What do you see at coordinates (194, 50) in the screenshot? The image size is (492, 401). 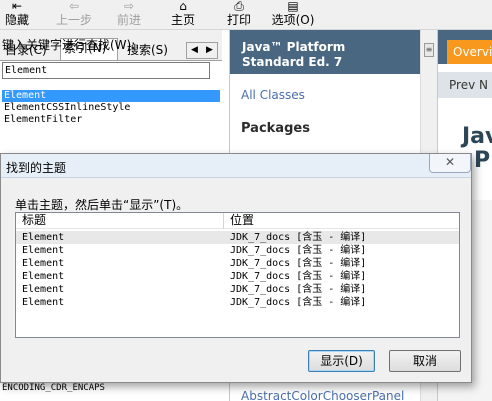 I see `tab-scroll-left-icon: ◀` at bounding box center [194, 50].